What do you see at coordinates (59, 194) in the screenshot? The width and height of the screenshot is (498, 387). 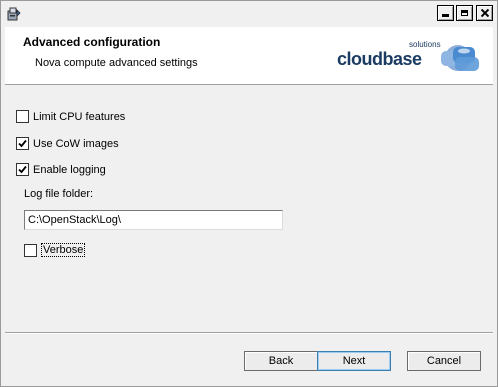 I see `log-folder-label: Log file folder:` at bounding box center [59, 194].